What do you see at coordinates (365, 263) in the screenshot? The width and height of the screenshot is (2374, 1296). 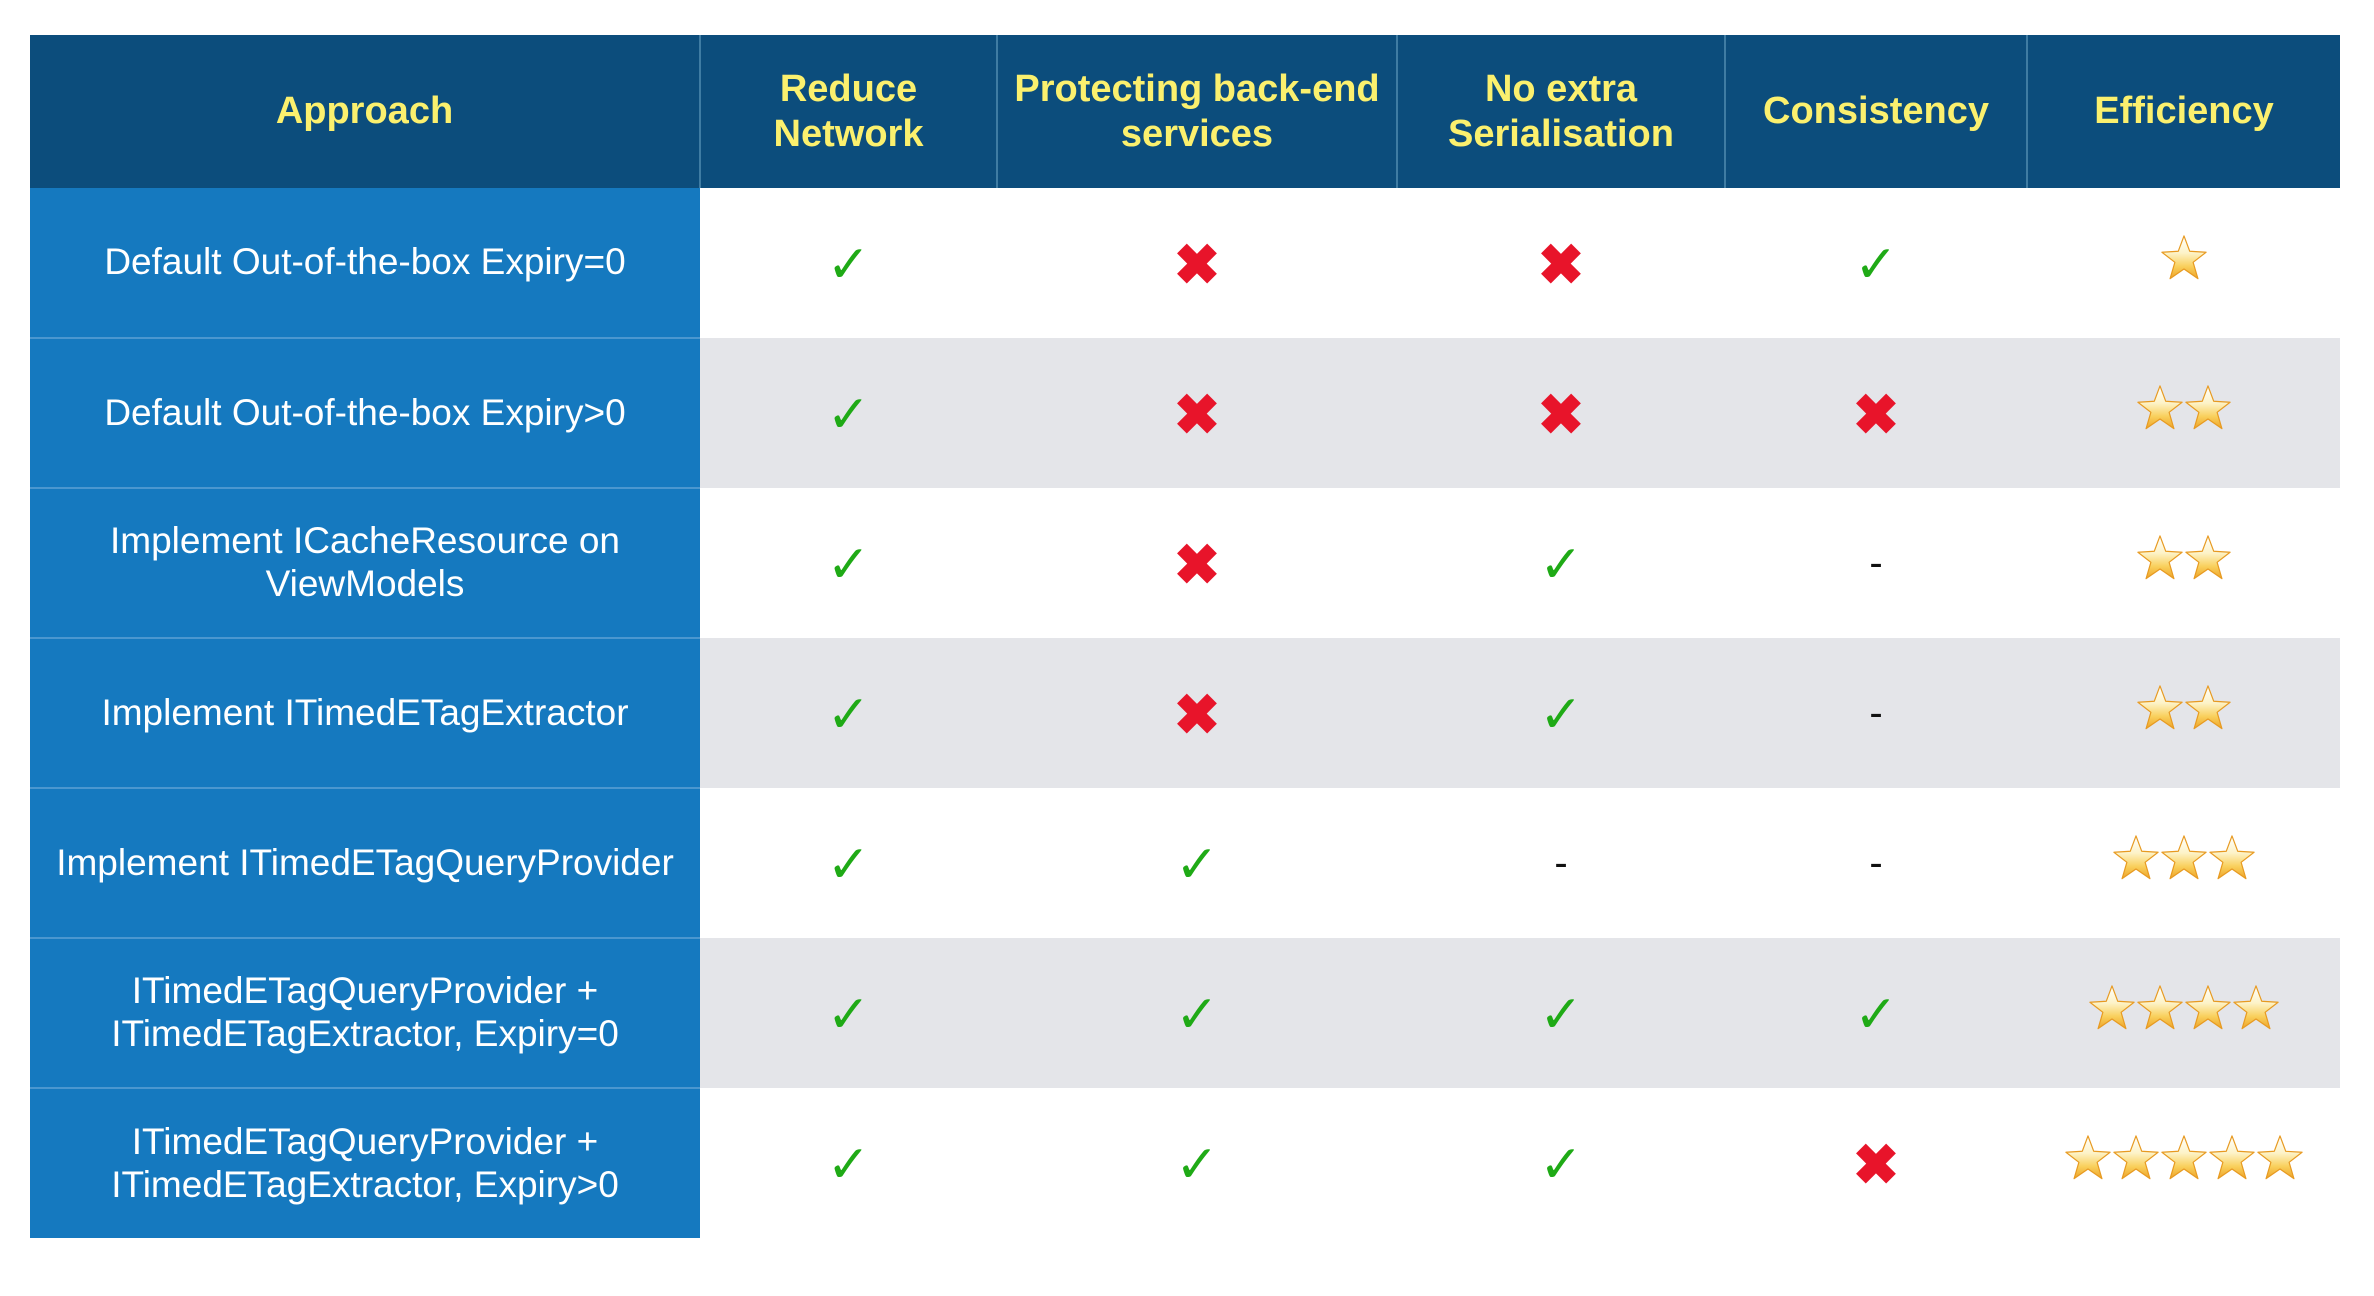 I see `approach-label: Default Out-of-the-box Expiry=0` at bounding box center [365, 263].